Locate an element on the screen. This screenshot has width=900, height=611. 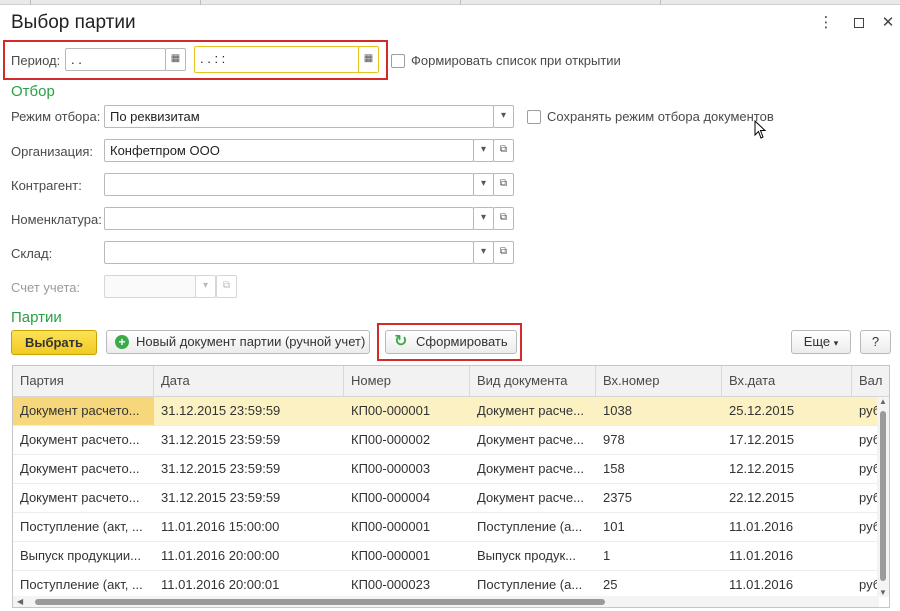
nomenclature-input is located at coordinates (289, 218).